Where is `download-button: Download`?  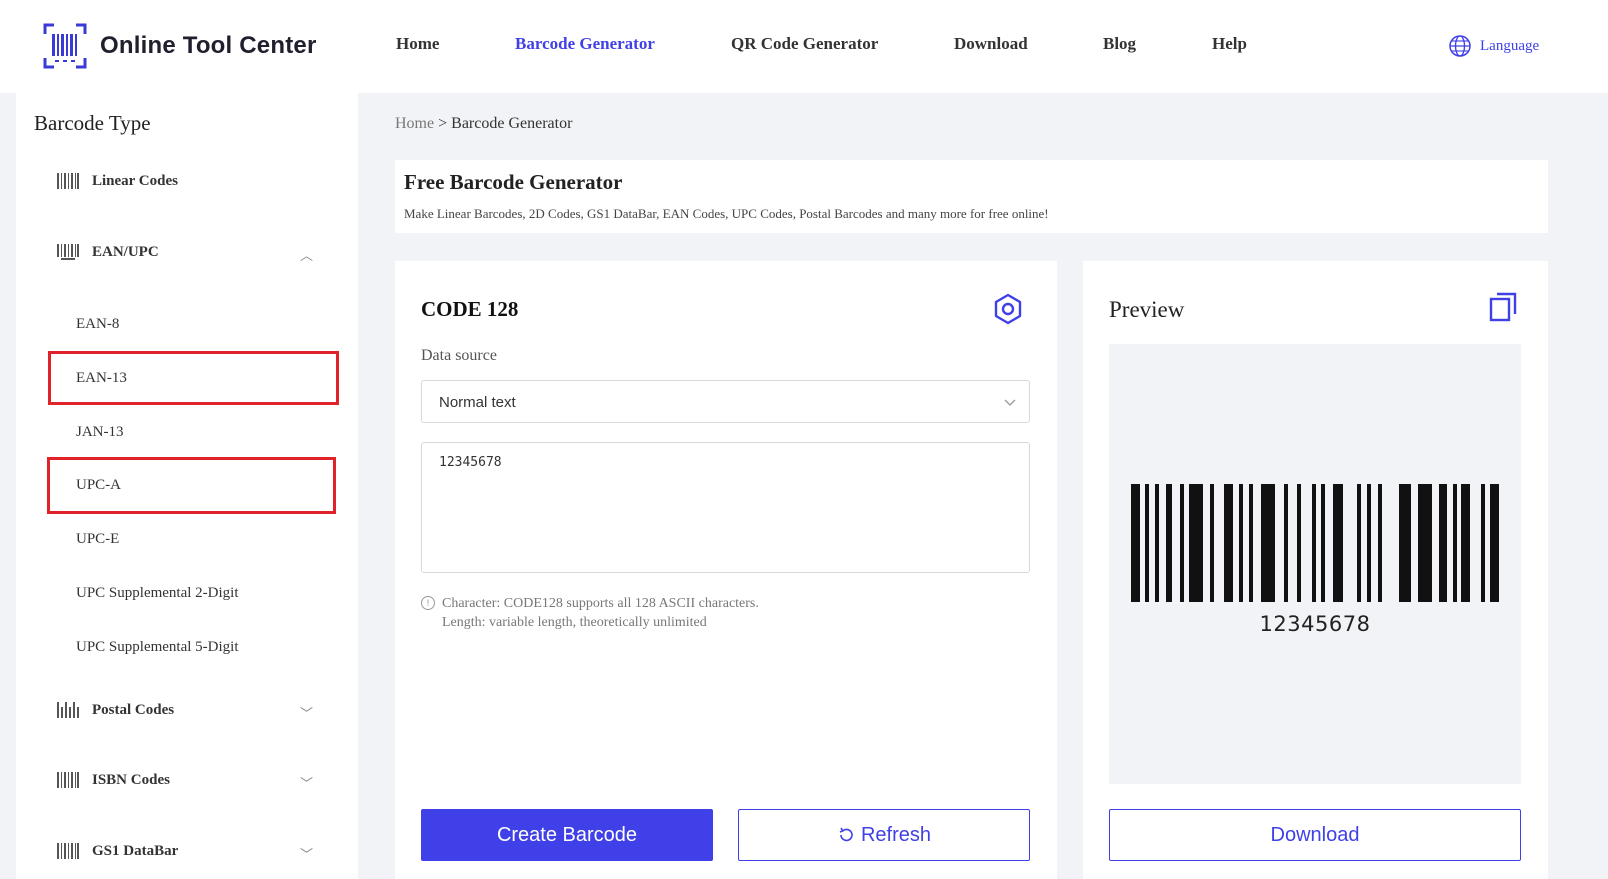
download-button: Download is located at coordinates (1315, 835).